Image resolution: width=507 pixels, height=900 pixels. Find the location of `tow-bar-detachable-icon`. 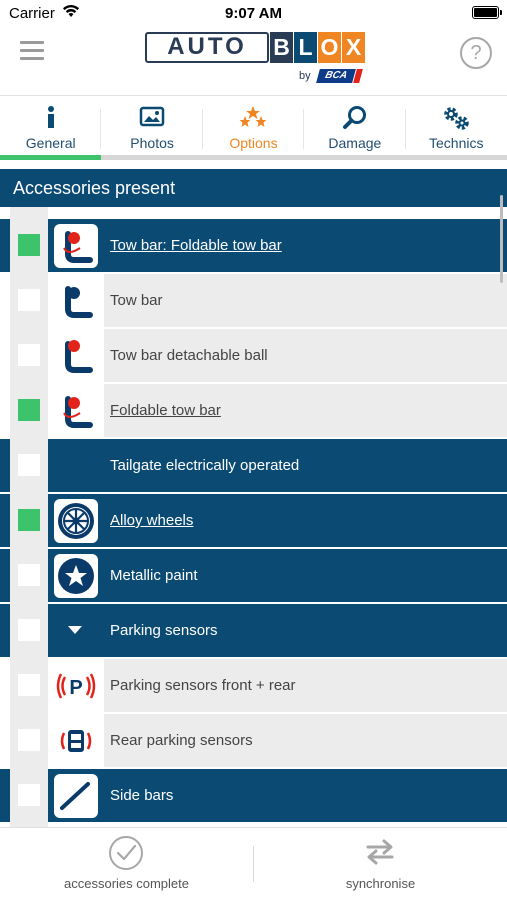

tow-bar-detachable-icon is located at coordinates (76, 356).